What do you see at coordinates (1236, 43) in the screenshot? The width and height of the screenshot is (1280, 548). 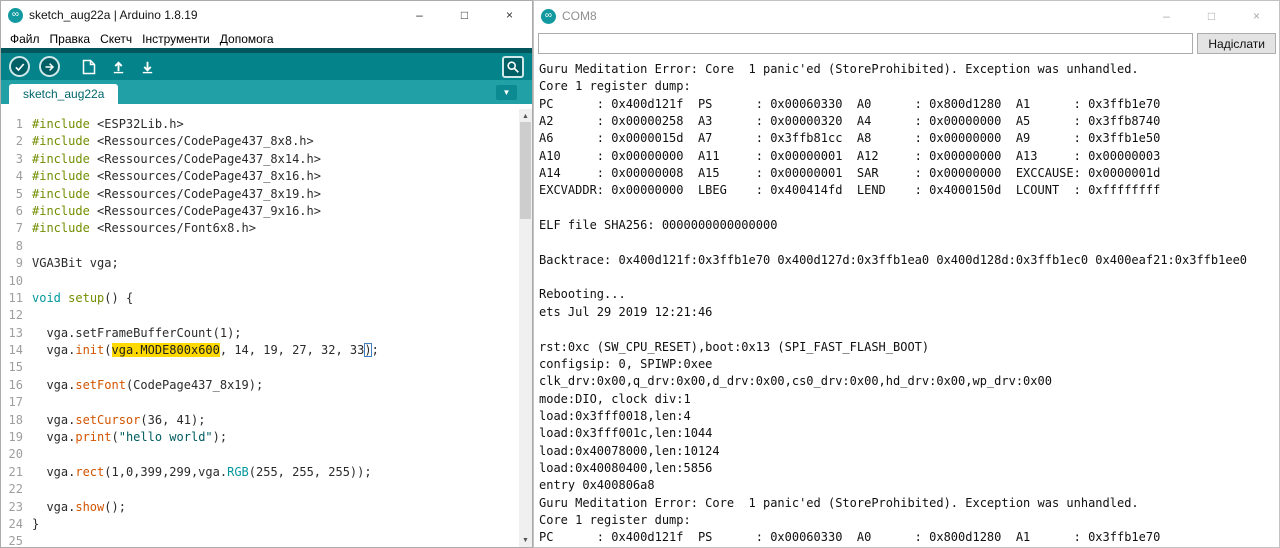 I see `send-button: Надіслати` at bounding box center [1236, 43].